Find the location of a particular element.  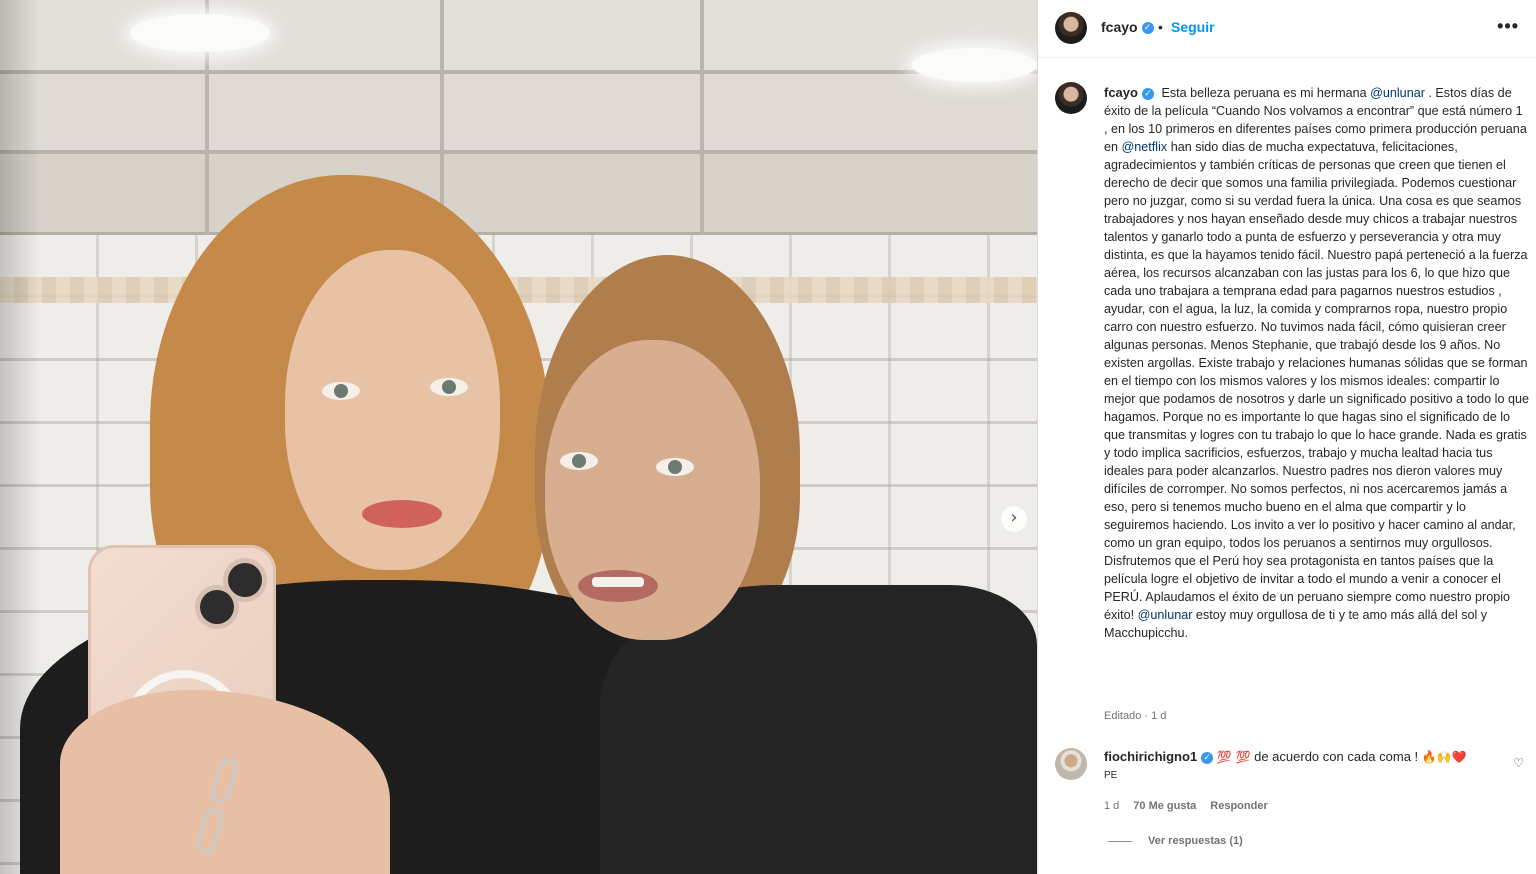

caption-username-text: fcayo is located at coordinates (1121, 92).